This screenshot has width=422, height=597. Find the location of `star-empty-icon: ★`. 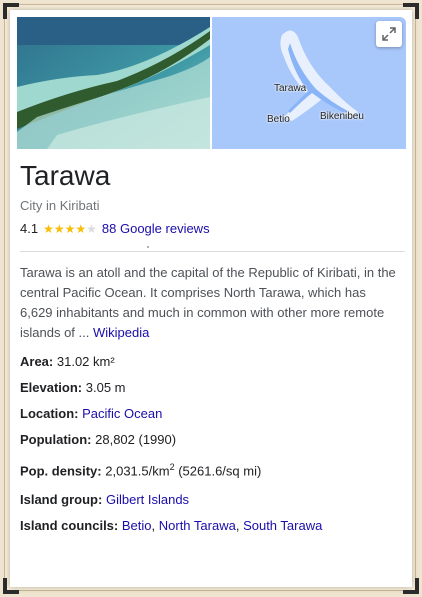

star-empty-icon: ★ is located at coordinates (91, 228).